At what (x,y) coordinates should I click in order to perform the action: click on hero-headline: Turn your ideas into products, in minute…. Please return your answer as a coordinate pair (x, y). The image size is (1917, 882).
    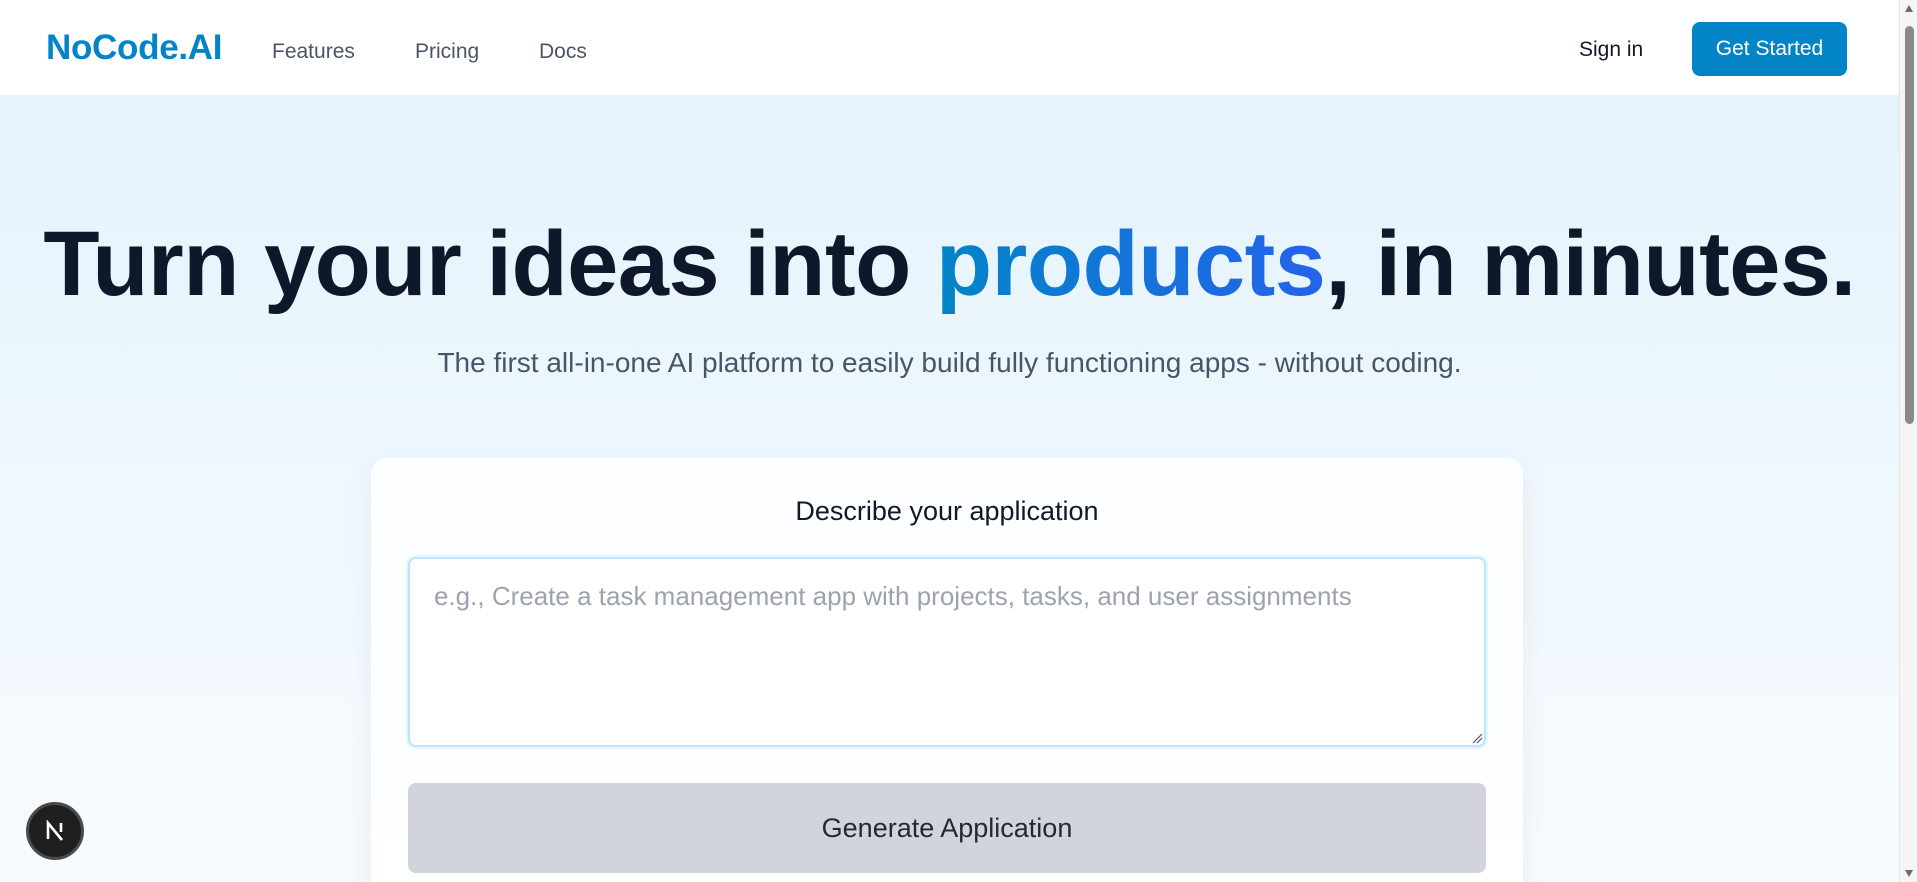
    Looking at the image, I should click on (949, 264).